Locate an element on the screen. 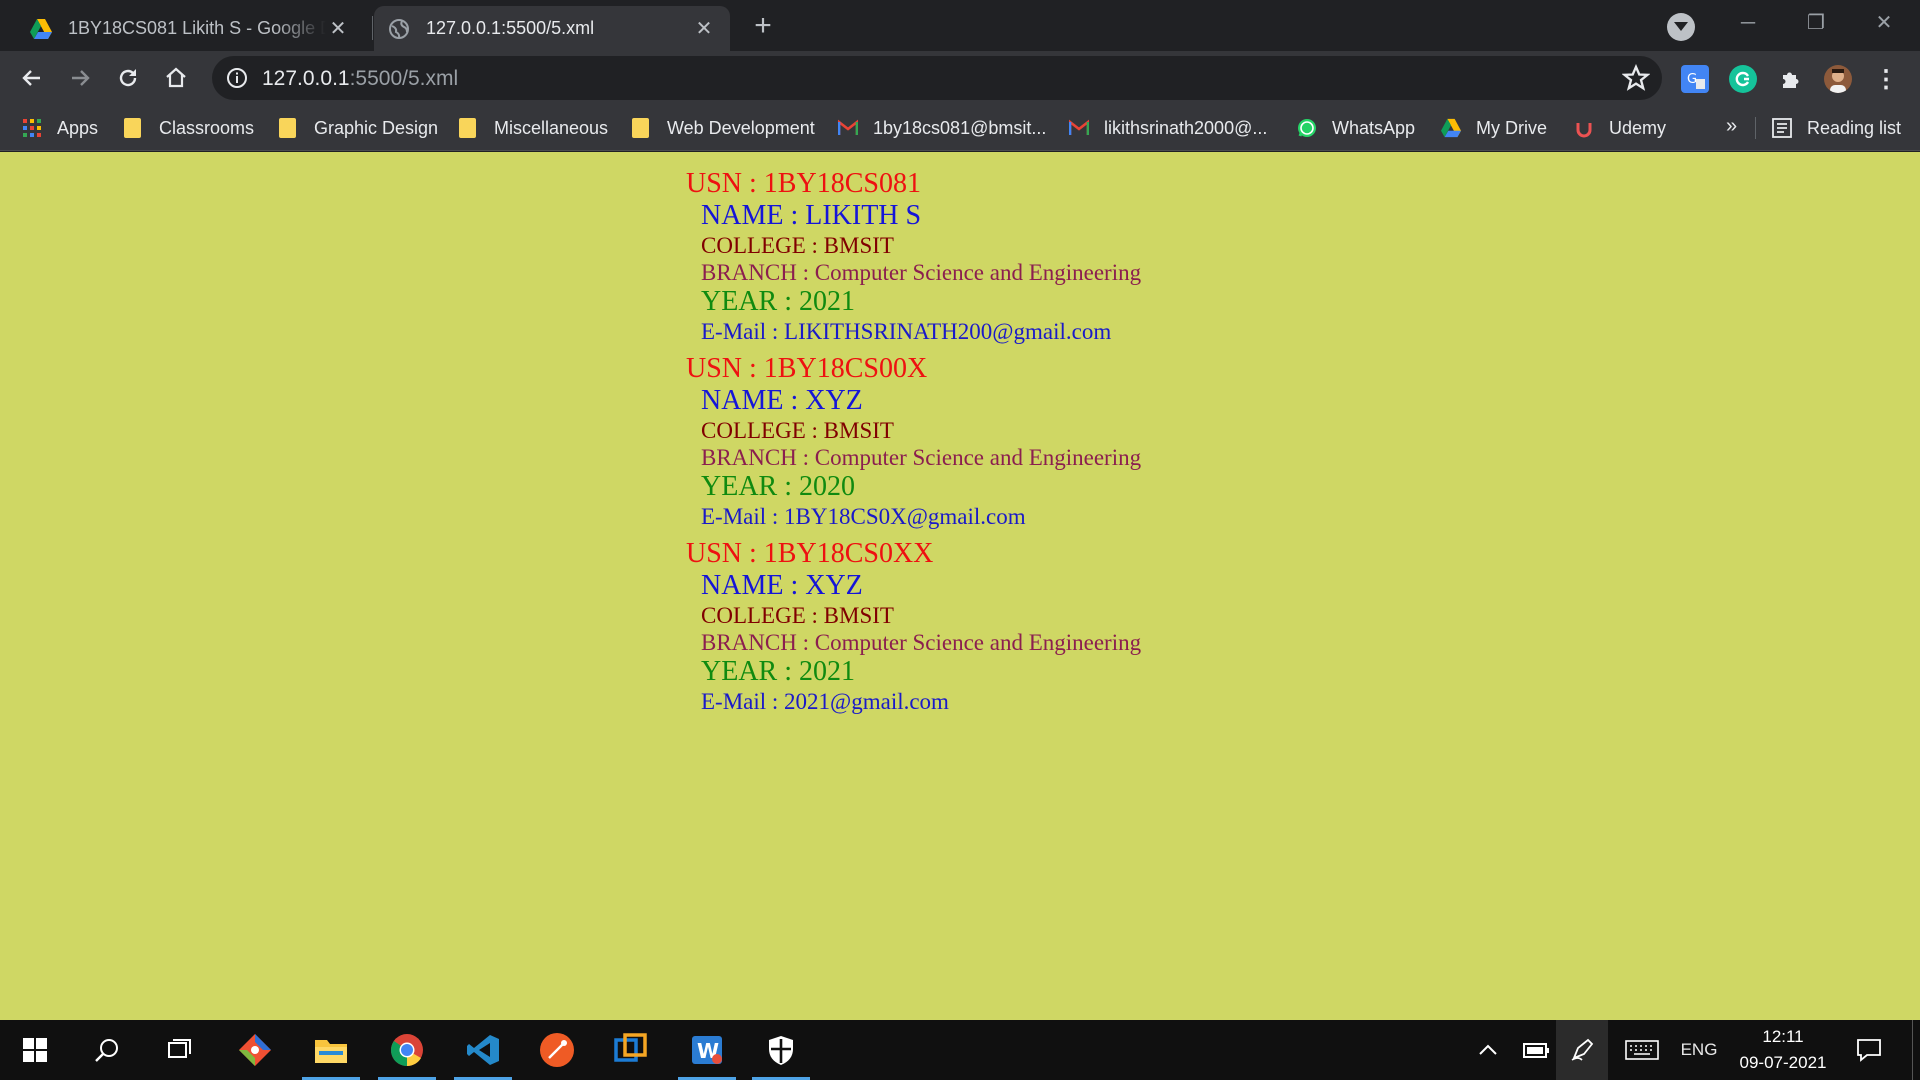 Image resolution: width=1920 pixels, height=1080 pixels. home-button is located at coordinates (176, 78).